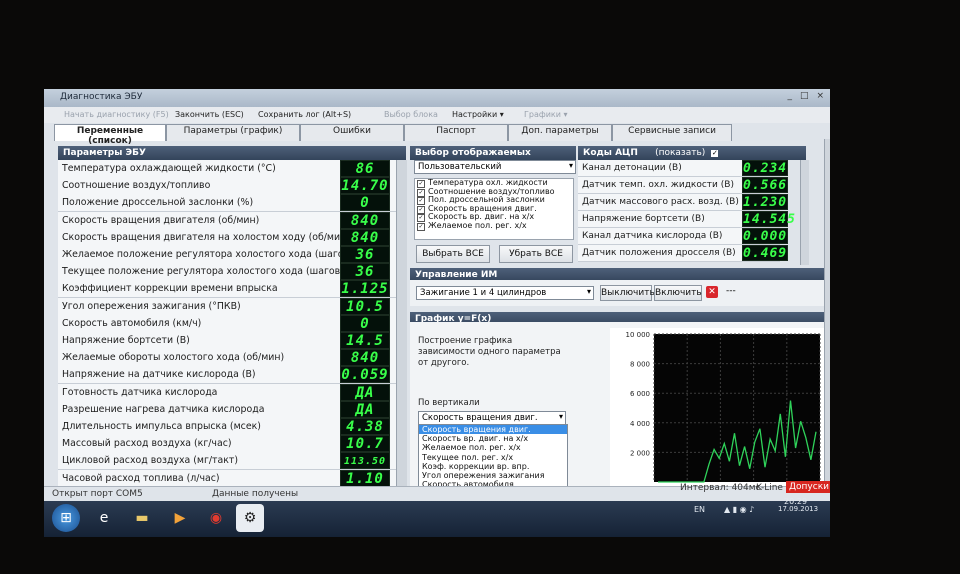  I want to click on tab-extra-params: Доп. параметры, so click(560, 132).